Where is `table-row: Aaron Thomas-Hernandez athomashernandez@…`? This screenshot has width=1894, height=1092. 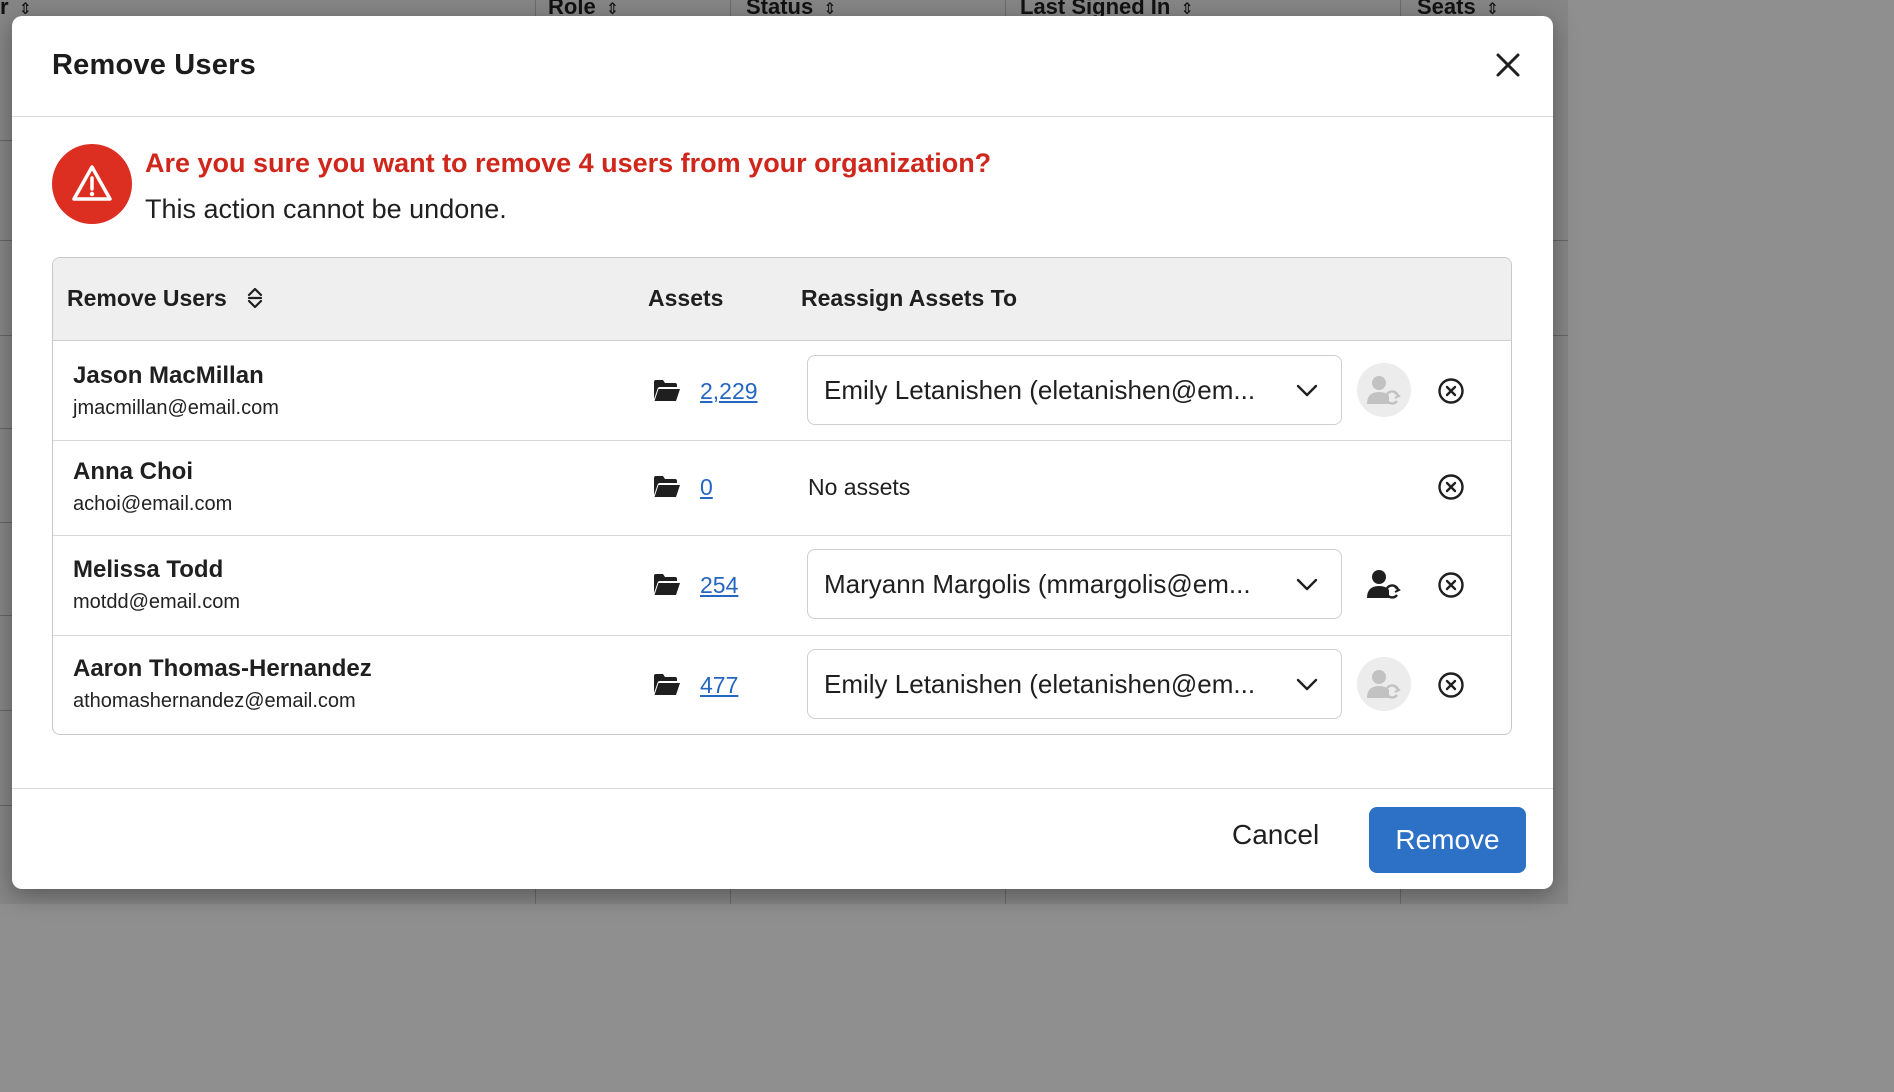
table-row: Aaron Thomas-Hernandez athomashernandez@… is located at coordinates (782, 684).